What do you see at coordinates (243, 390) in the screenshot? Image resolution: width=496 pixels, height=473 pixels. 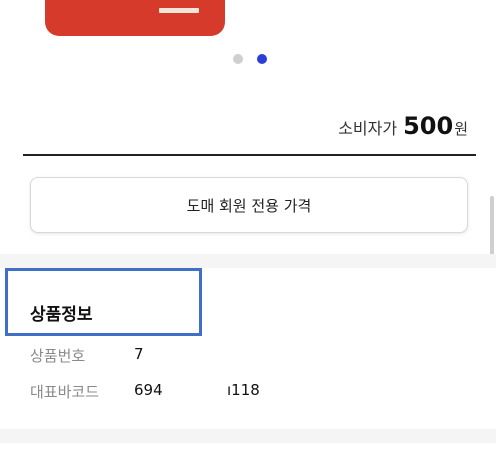 I see `barcode-value-tail: ı118` at bounding box center [243, 390].